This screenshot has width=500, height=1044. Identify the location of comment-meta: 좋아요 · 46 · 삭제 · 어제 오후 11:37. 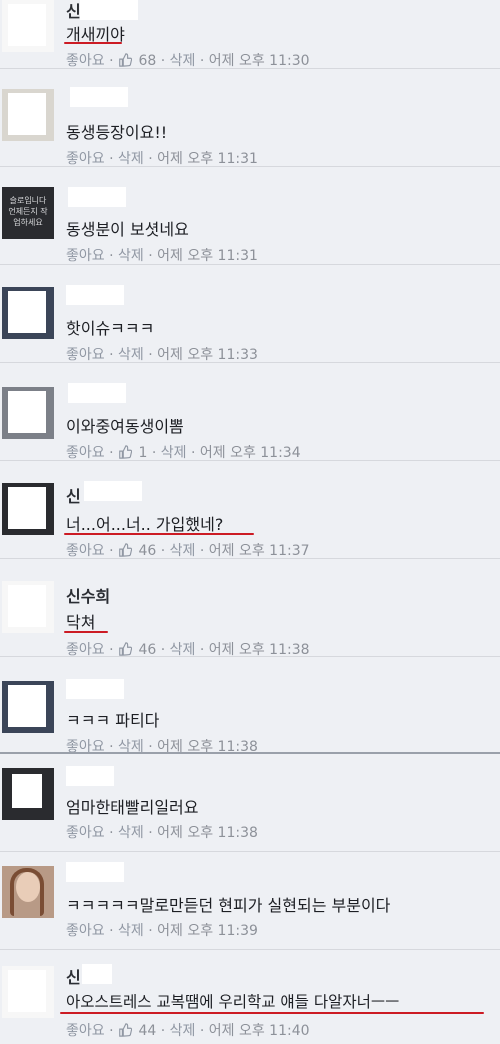
(188, 551).